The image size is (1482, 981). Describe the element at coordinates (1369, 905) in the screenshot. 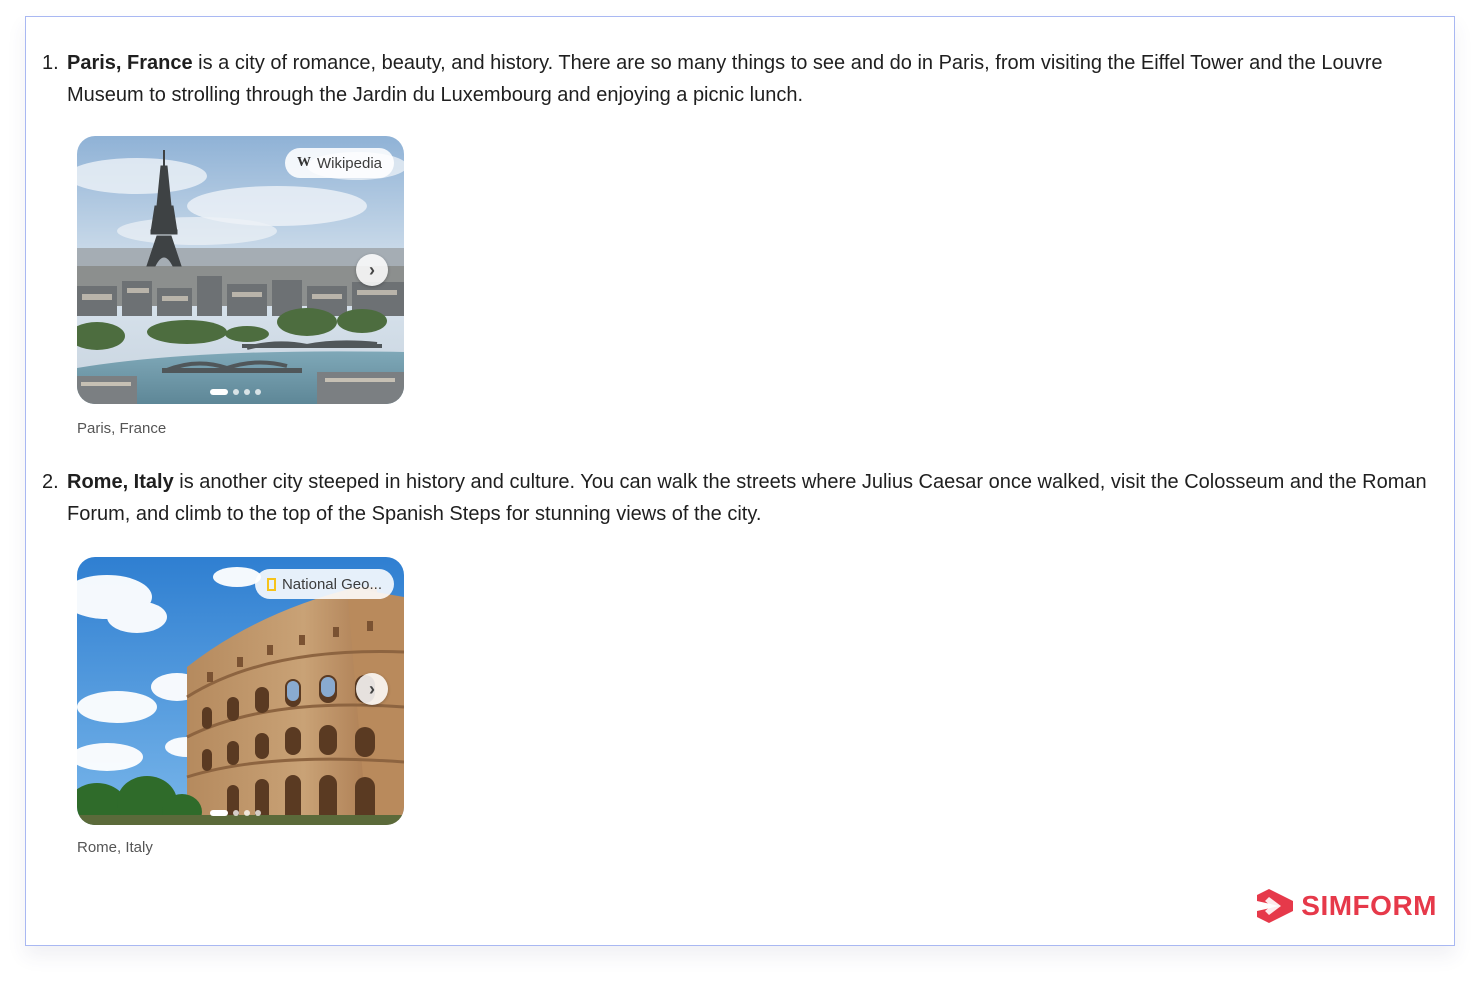

I see `brand-name: SIMFORM` at that location.